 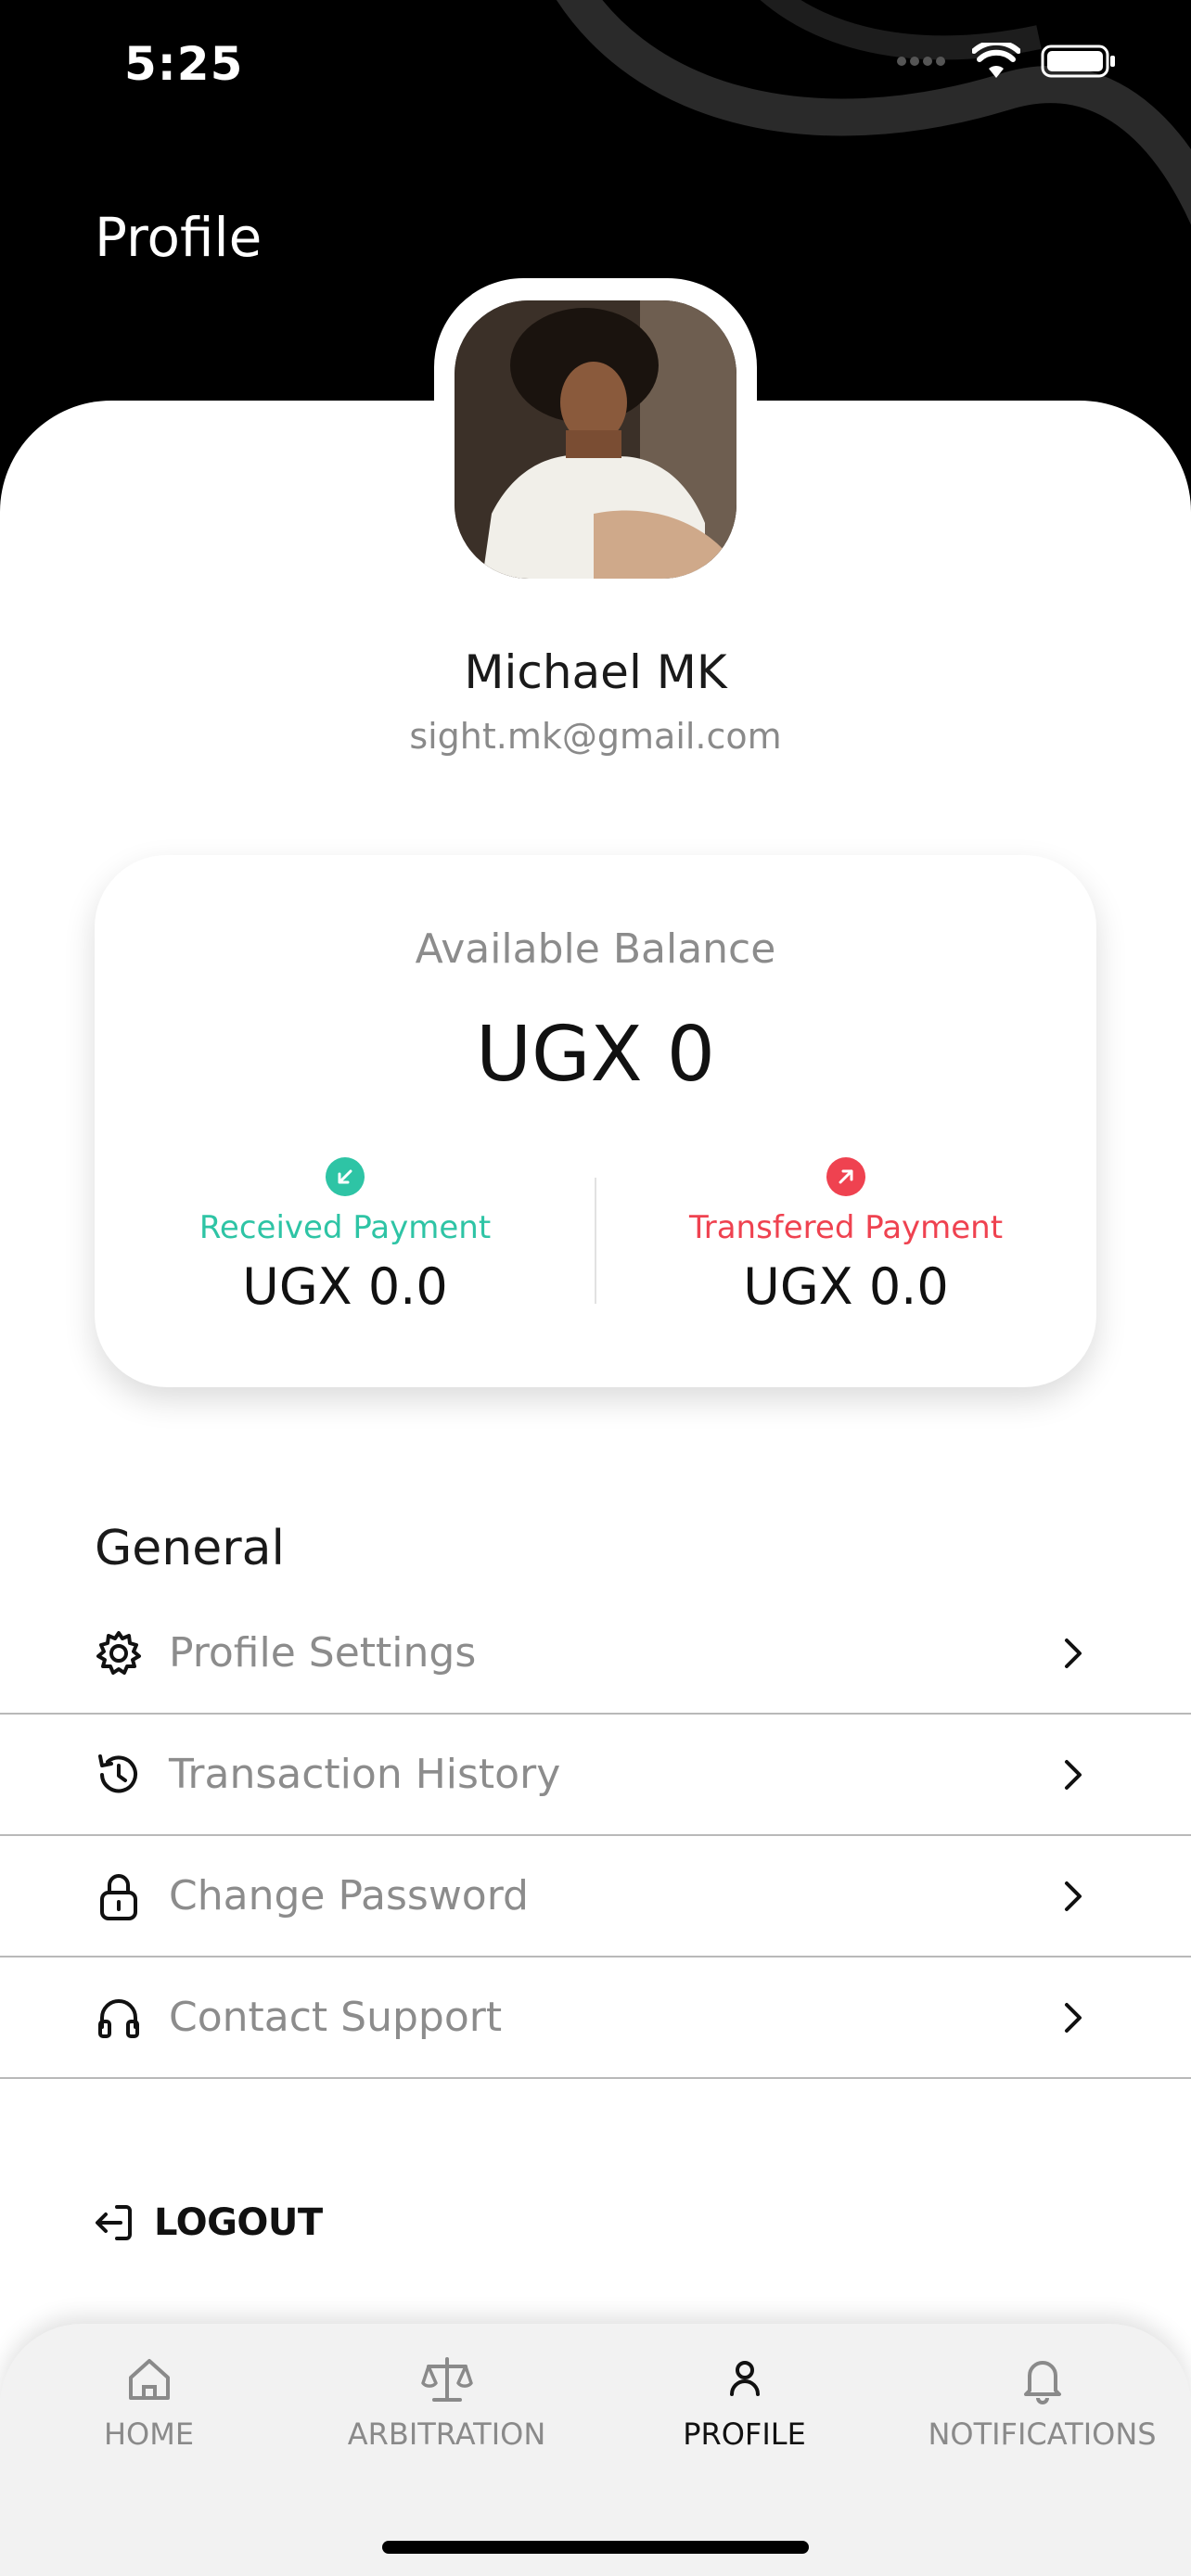 I want to click on logout-button: LOGOUT, so click(x=208, y=2222).